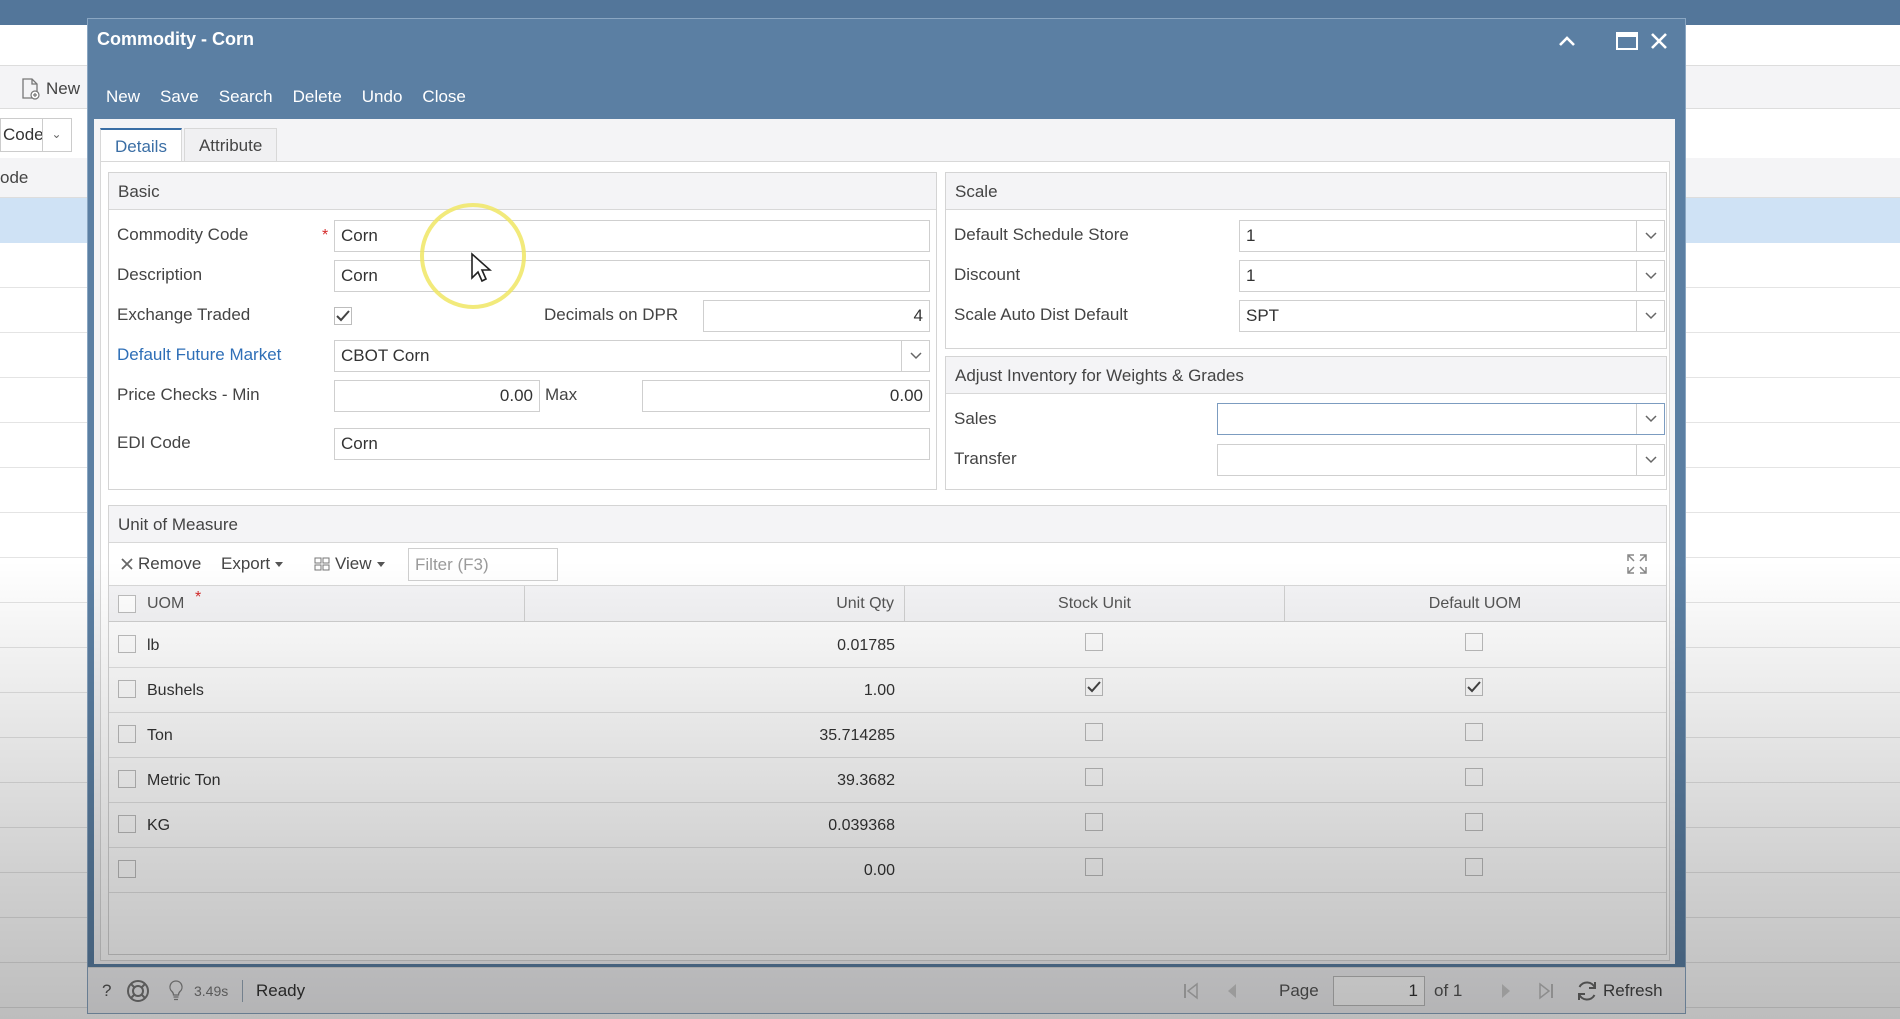  What do you see at coordinates (127, 604) in the screenshot?
I see `select-all-checkbox` at bounding box center [127, 604].